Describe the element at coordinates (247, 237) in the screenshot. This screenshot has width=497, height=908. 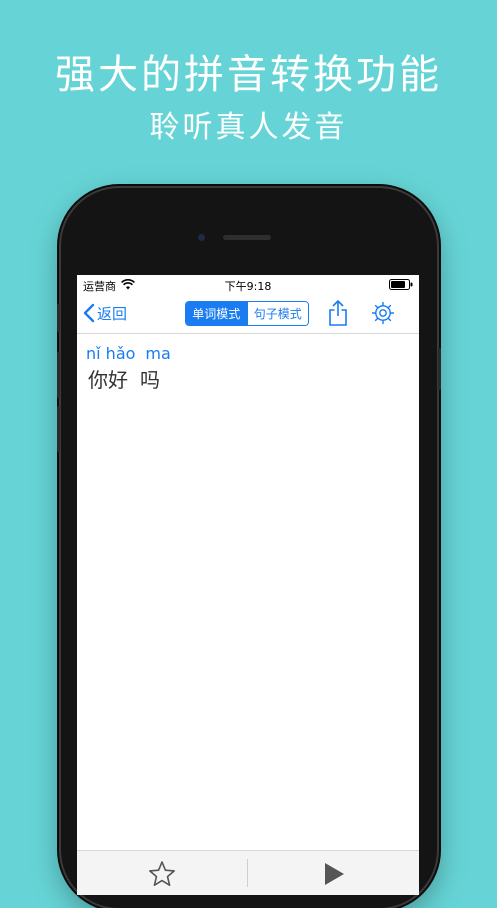
I see `earpiece-speaker` at that location.